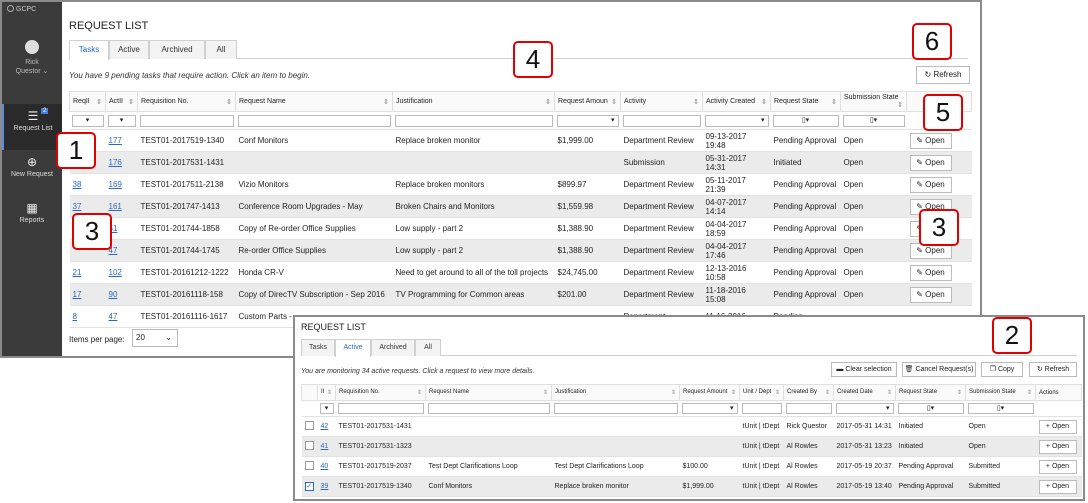  I want to click on activity-id-link: 102, so click(115, 272).